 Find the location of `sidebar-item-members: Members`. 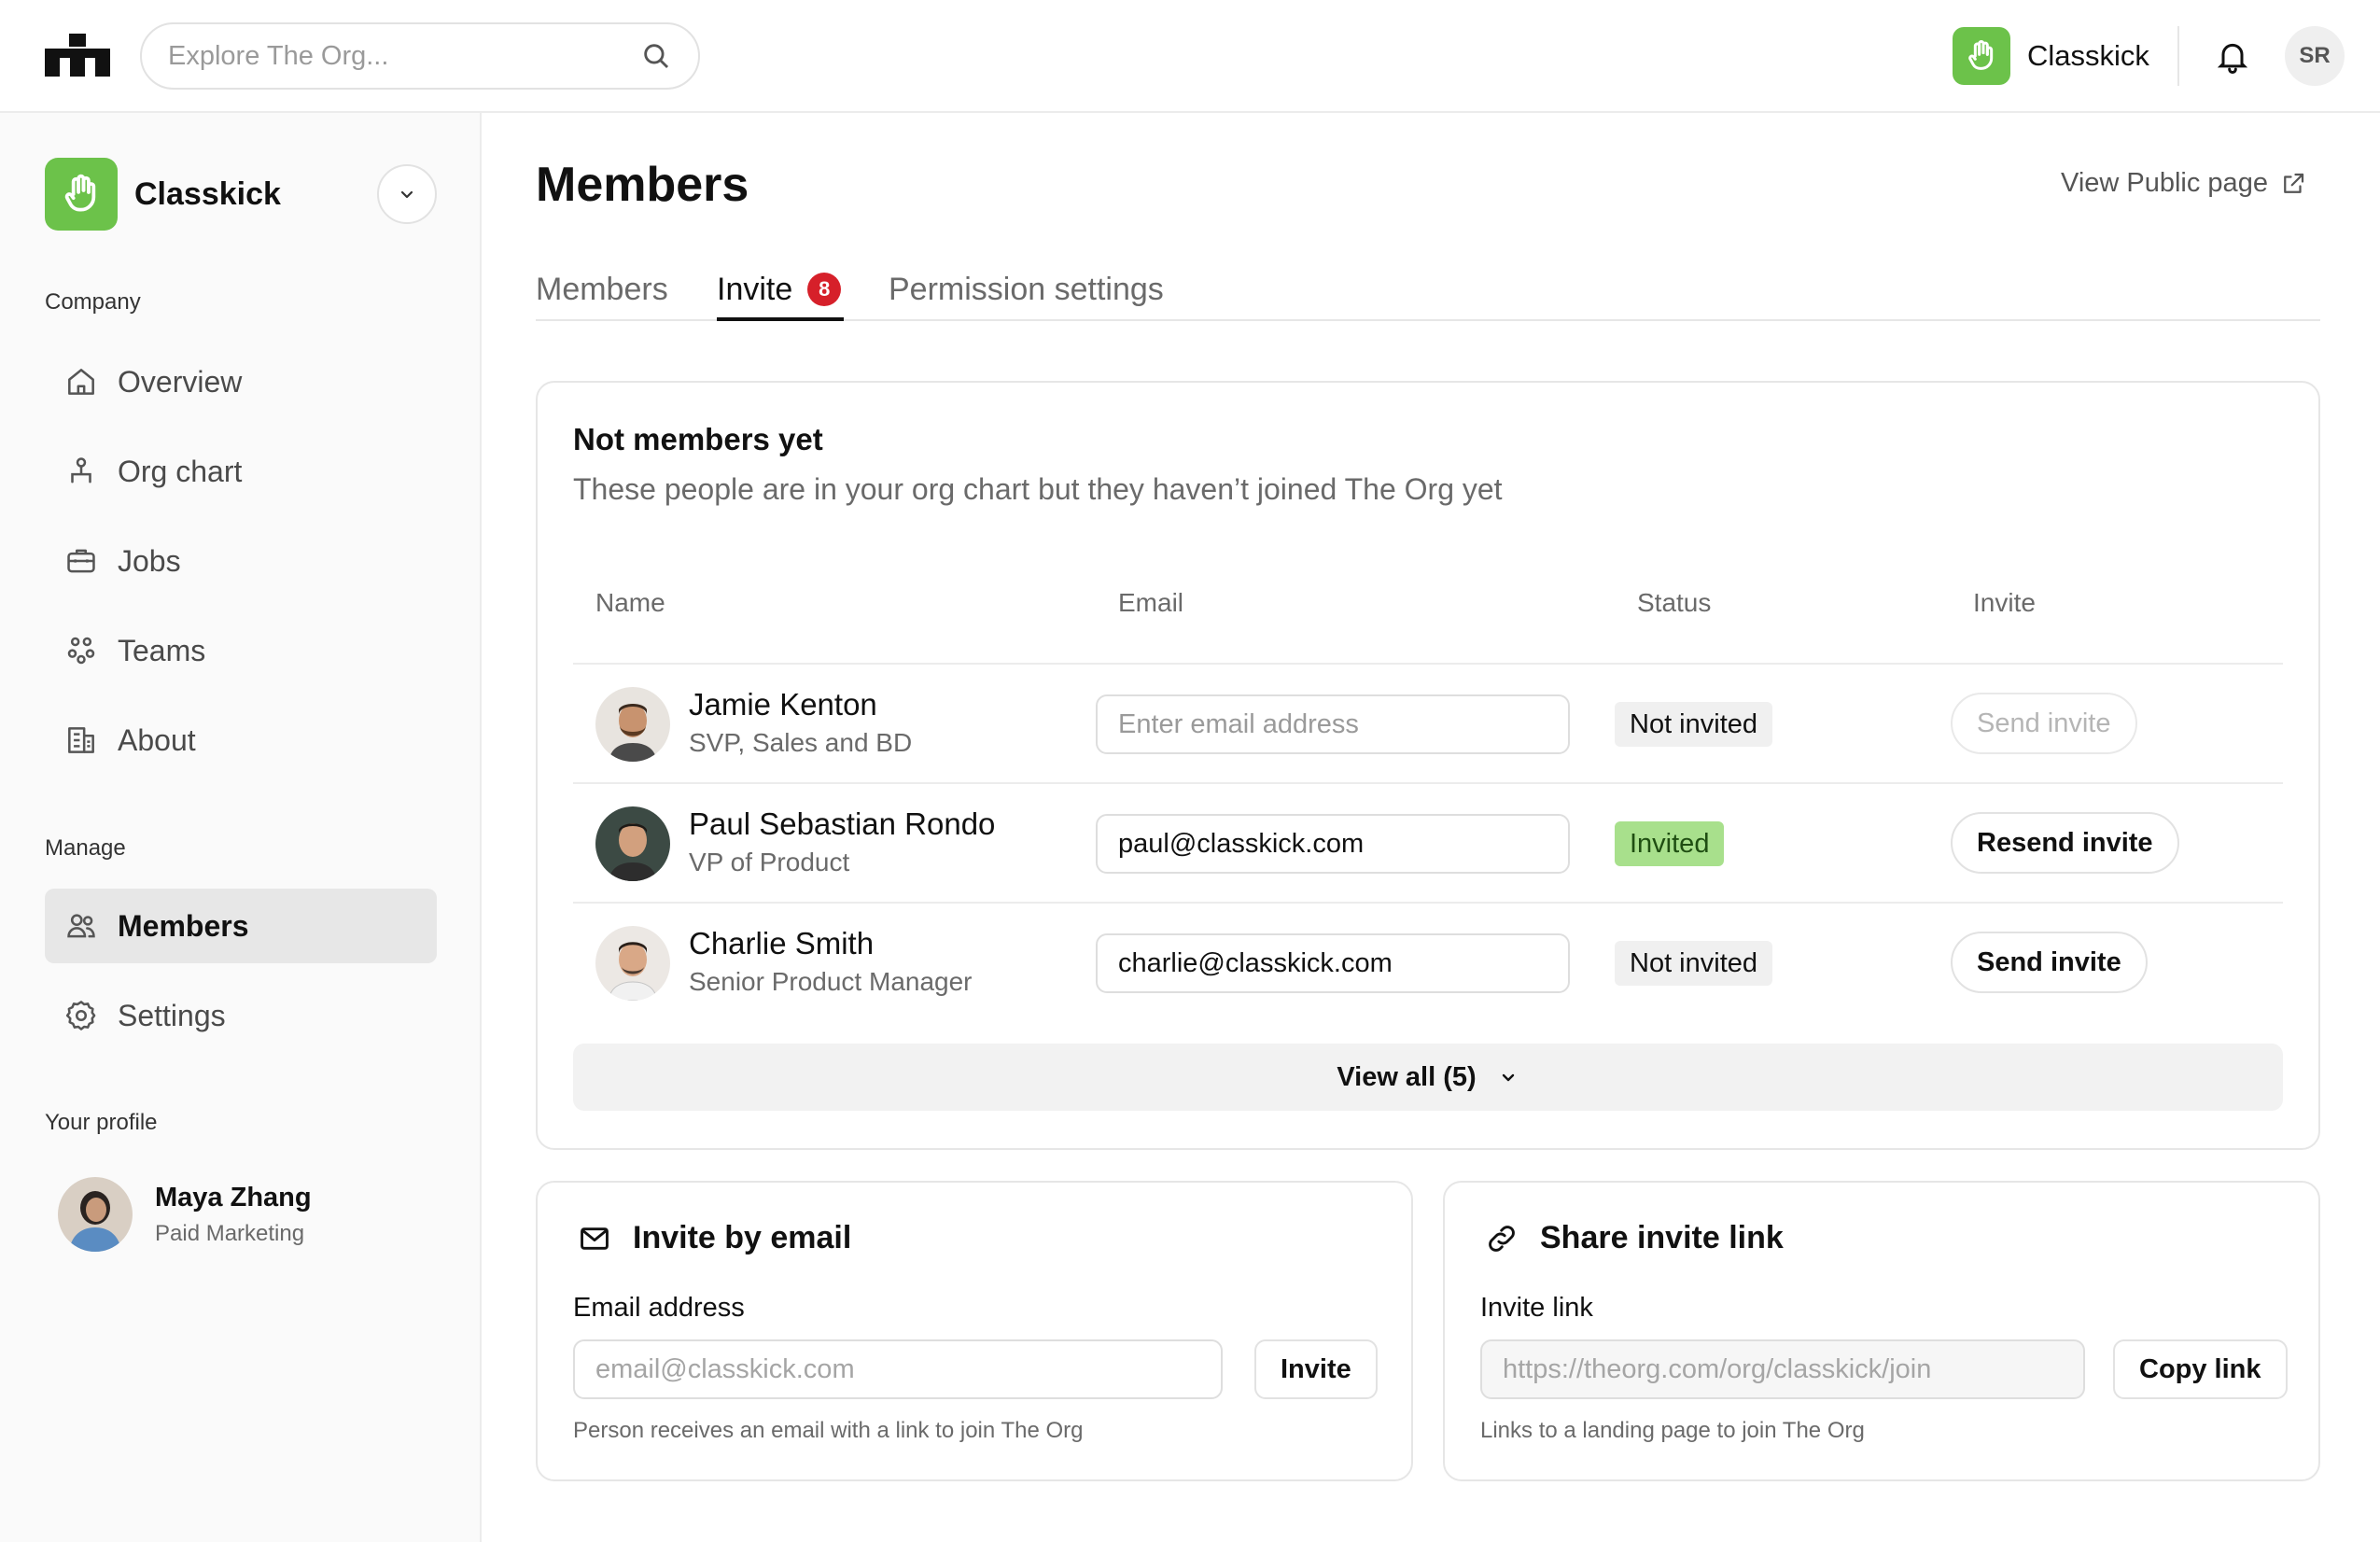

sidebar-item-members: Members is located at coordinates (241, 926).